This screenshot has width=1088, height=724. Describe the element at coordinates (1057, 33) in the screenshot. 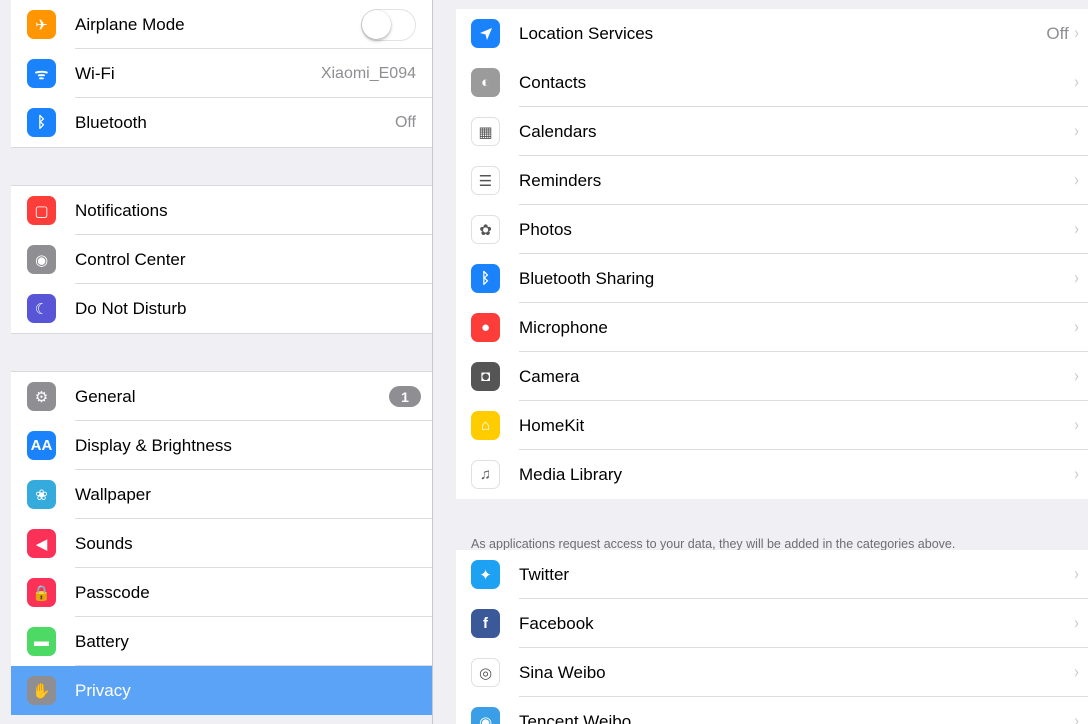

I see `location-services-value: Off` at that location.